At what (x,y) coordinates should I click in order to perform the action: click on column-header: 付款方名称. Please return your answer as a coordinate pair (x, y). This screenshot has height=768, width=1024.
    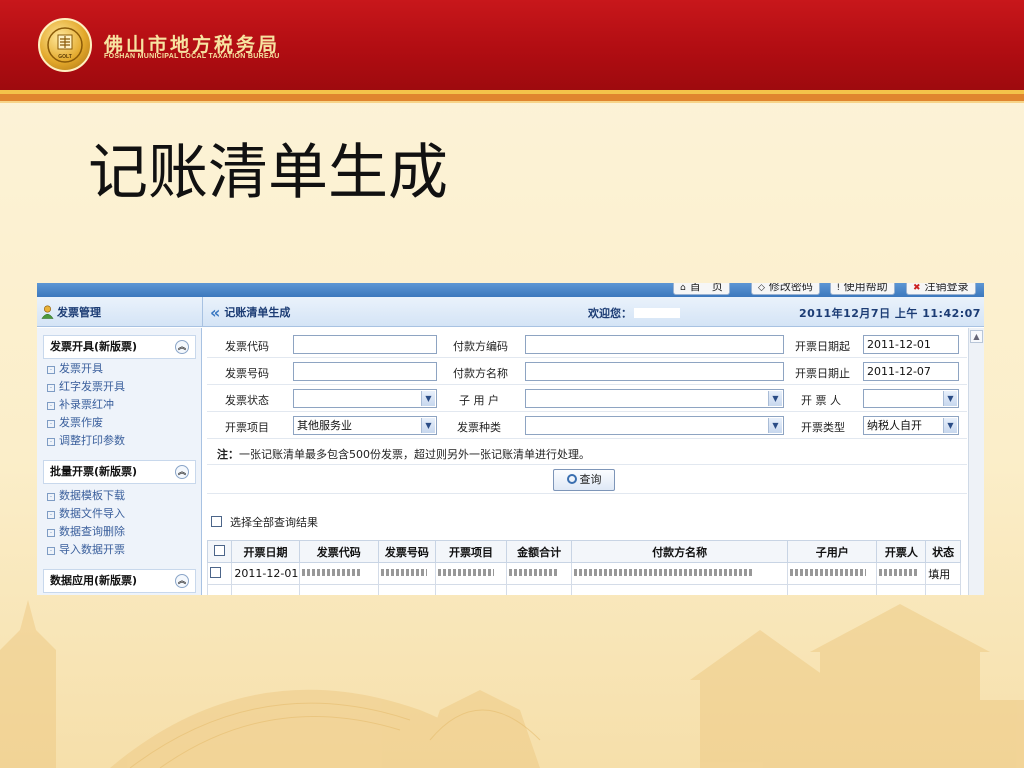
    Looking at the image, I should click on (679, 551).